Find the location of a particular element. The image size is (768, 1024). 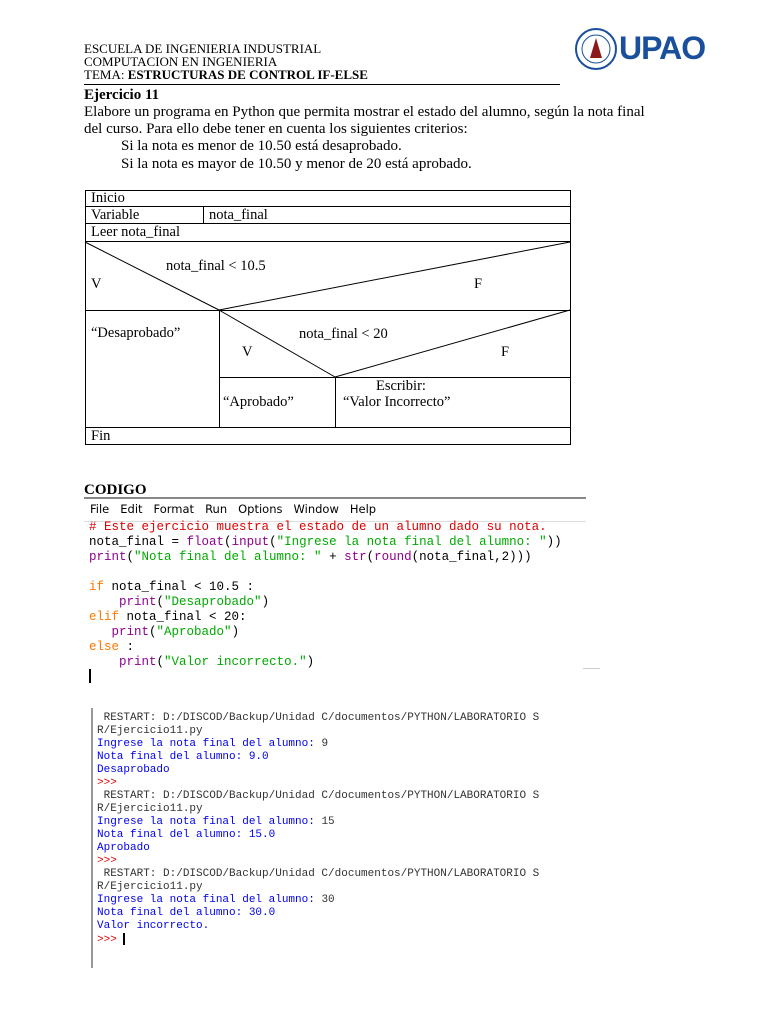

shell-line: Nota final del alumno: 9.0 is located at coordinates (318, 757).